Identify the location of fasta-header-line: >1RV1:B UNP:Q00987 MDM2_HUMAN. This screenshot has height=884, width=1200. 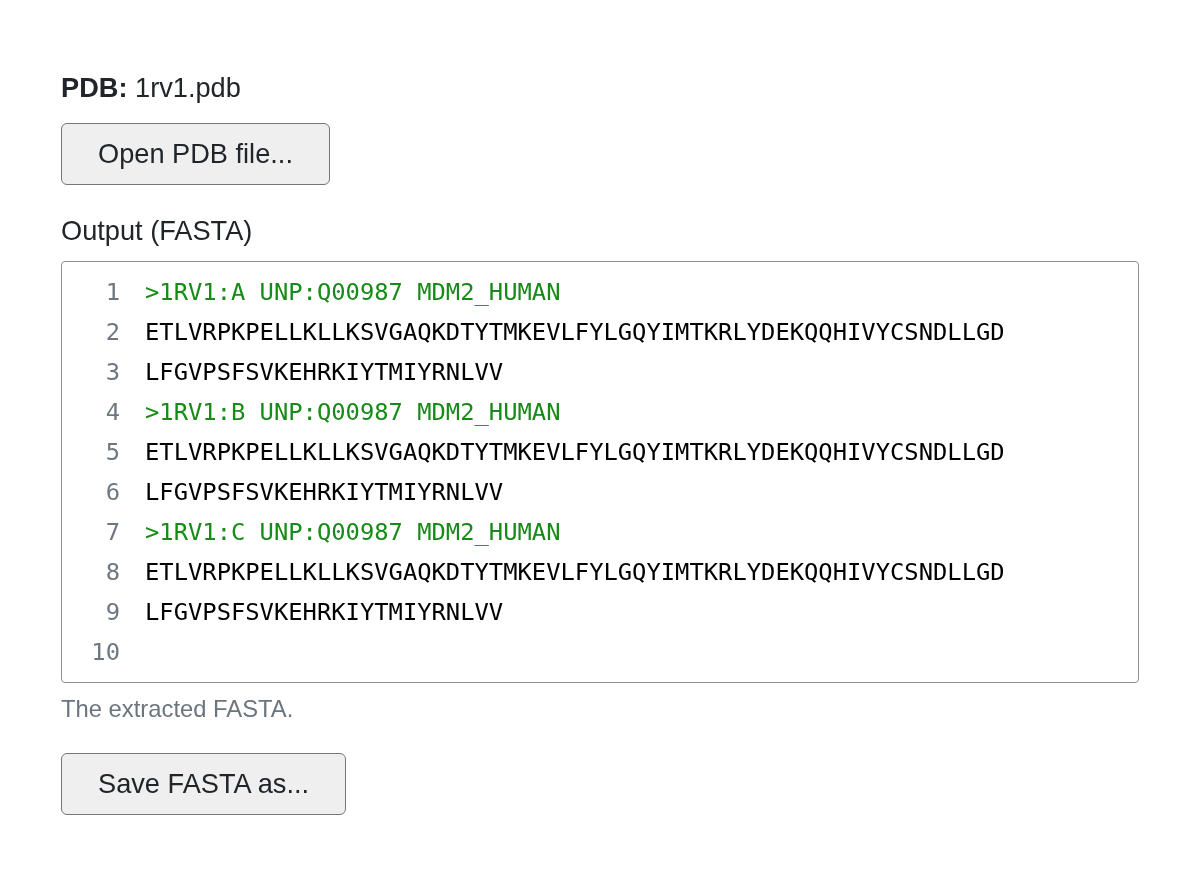
(353, 412).